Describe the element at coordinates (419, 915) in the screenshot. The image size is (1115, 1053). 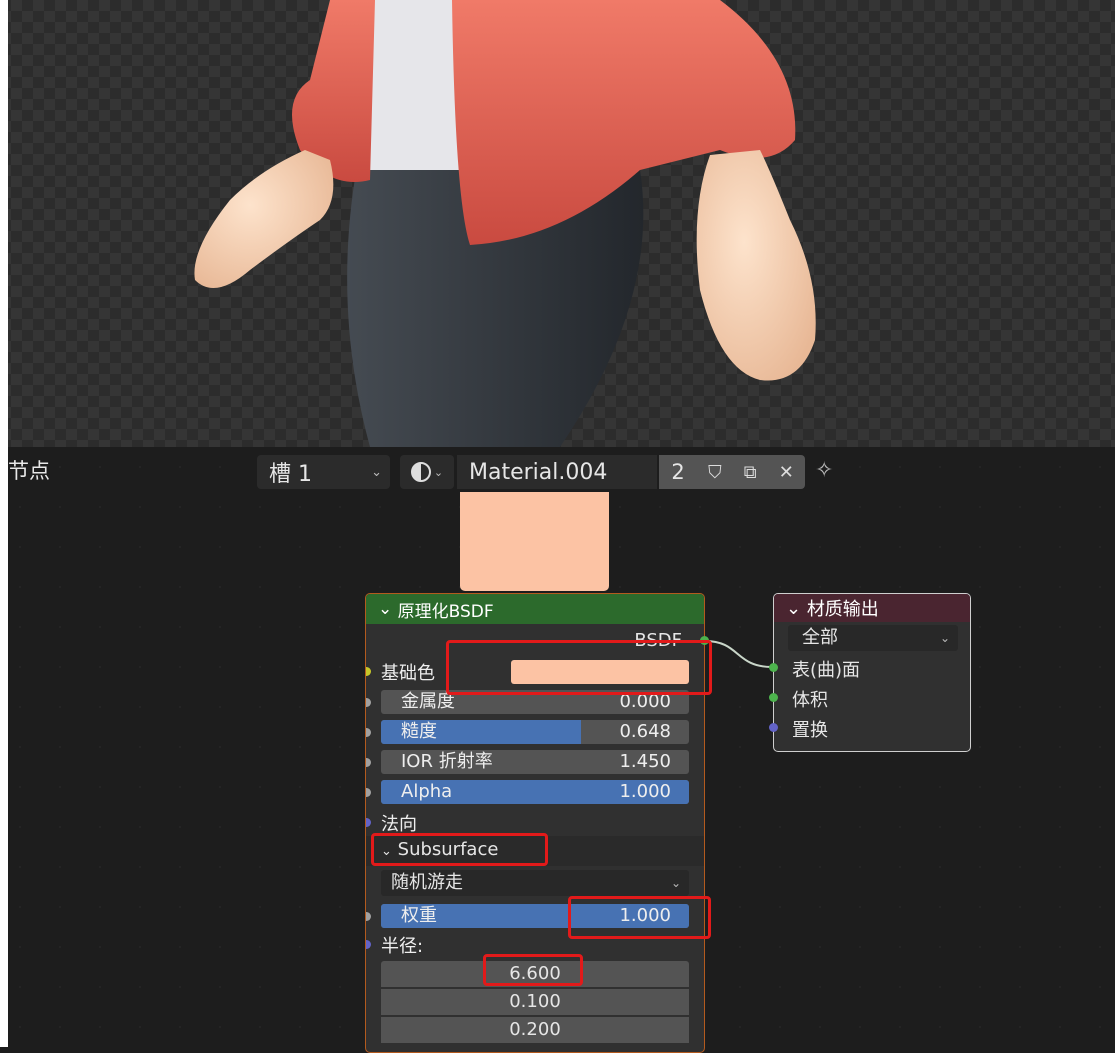
I see `weight-label: 权重` at that location.